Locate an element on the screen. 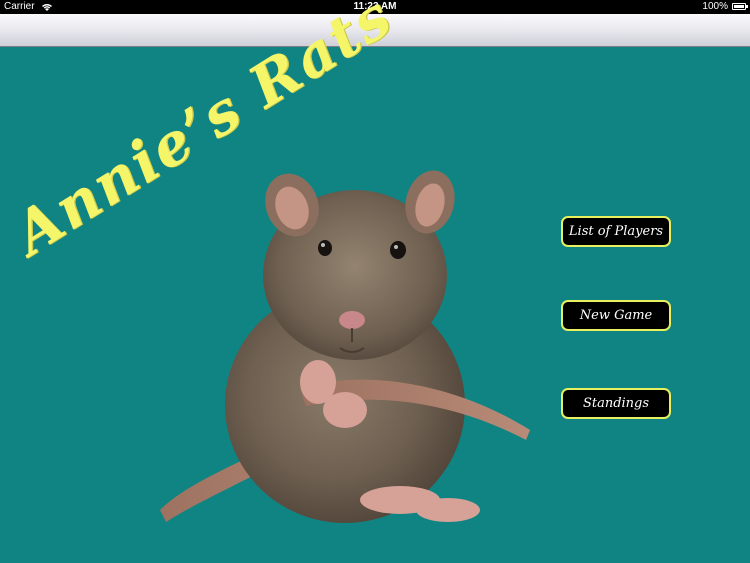 This screenshot has height=563, width=750. battery-percent: 100% is located at coordinates (715, 6).